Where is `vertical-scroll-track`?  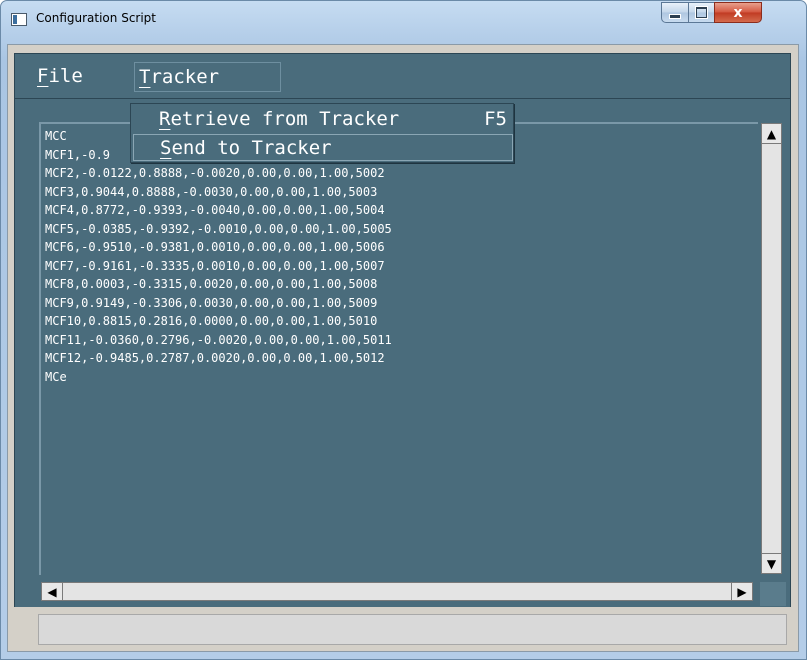 vertical-scroll-track is located at coordinates (771, 348).